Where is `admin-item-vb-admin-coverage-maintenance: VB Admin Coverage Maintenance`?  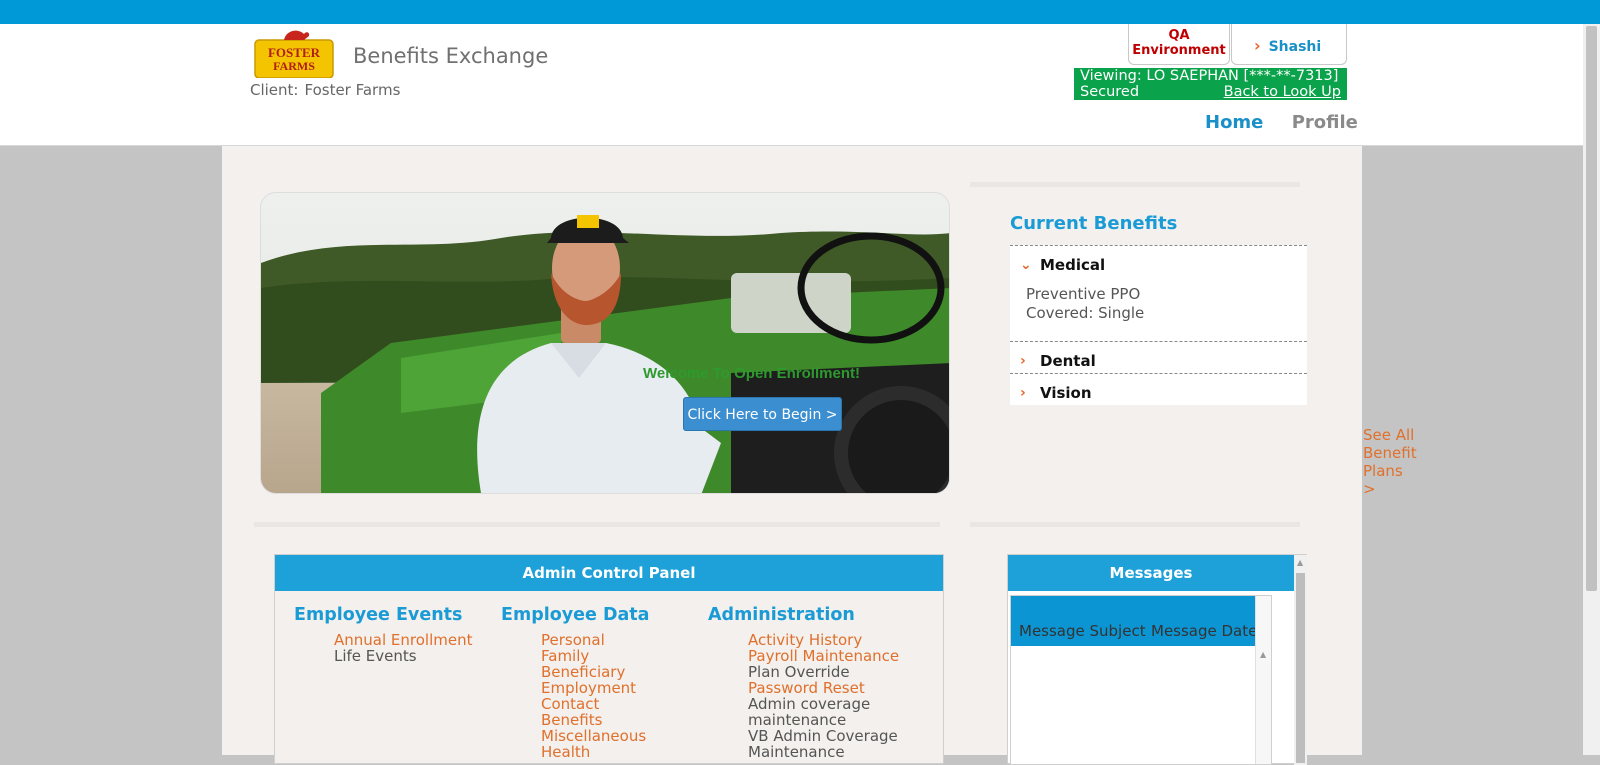
admin-item-vb-admin-coverage-maintenance: VB Admin Coverage Maintenance is located at coordinates (823, 744).